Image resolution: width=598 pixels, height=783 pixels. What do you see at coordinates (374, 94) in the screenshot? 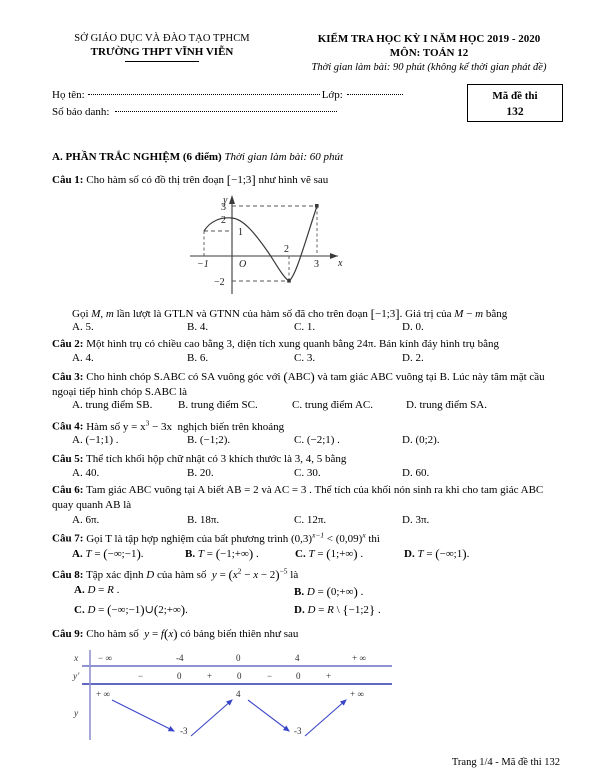
I see `class-input` at bounding box center [374, 94].